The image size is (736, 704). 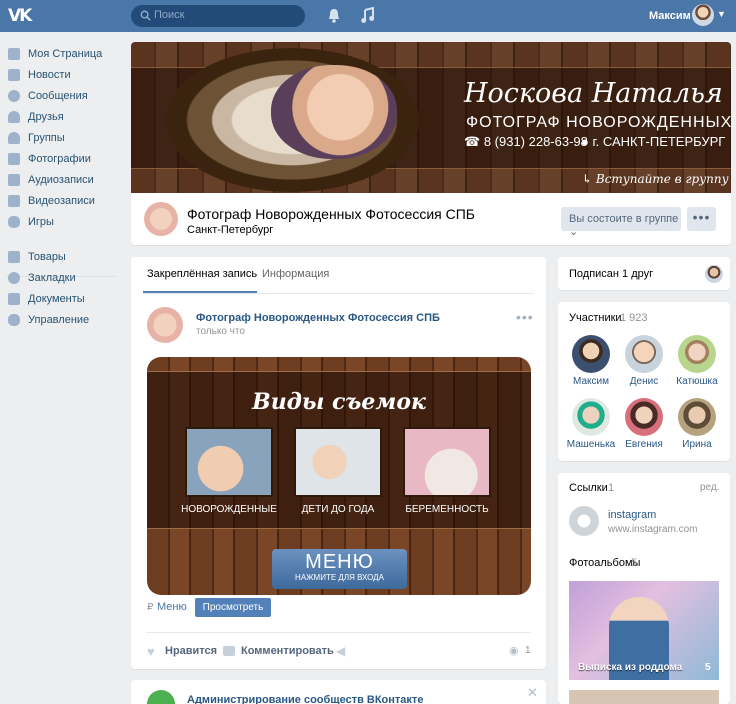 I want to click on wiki-label-newborn: НОВОРОЖДЕННЫЕ, so click(x=229, y=509).